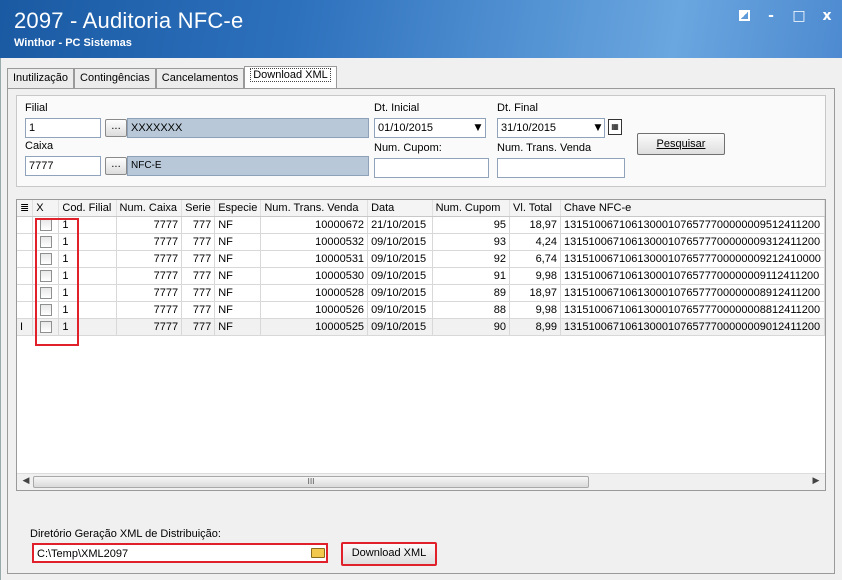 This screenshot has height=580, width=842. I want to click on caixa-name-field: NFC-E, so click(248, 166).